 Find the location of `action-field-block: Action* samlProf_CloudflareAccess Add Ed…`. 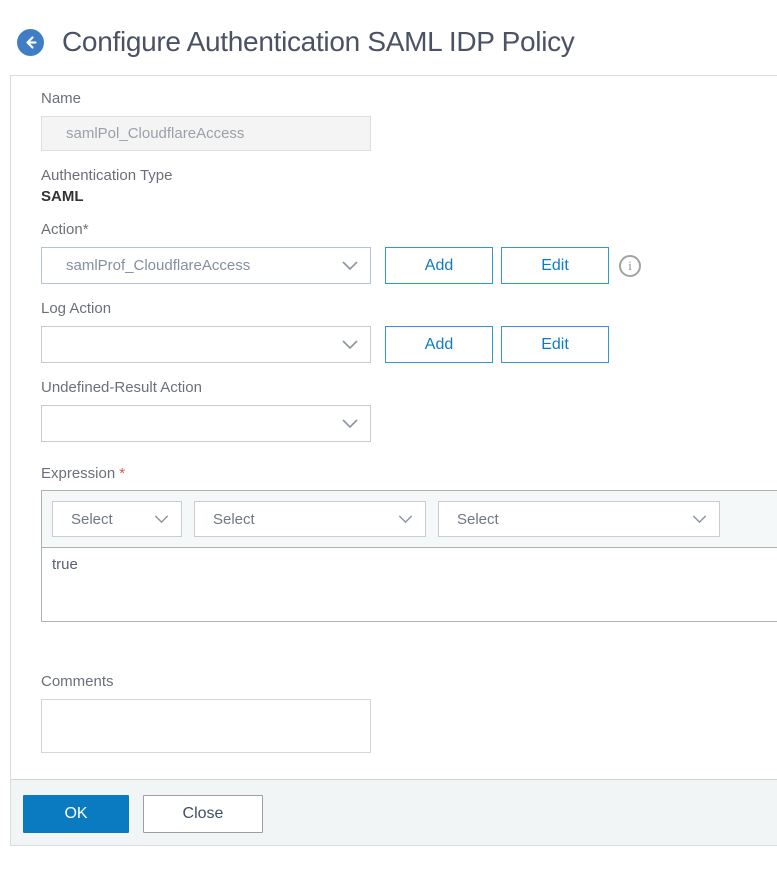

action-field-block: Action* samlProf_CloudflareAccess Add Ed… is located at coordinates (409, 252).